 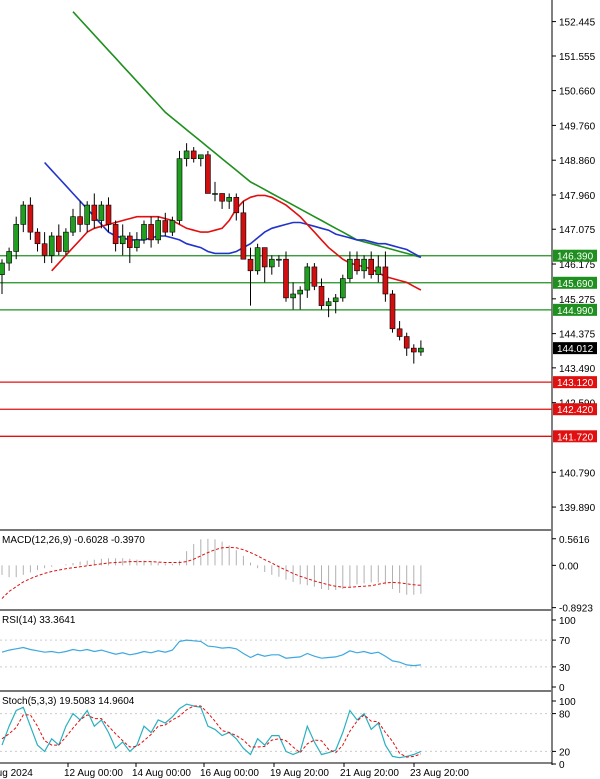 I want to click on stoch-title: Stoch(5,3,3) 19.5083 14.9604, so click(x=68, y=701).